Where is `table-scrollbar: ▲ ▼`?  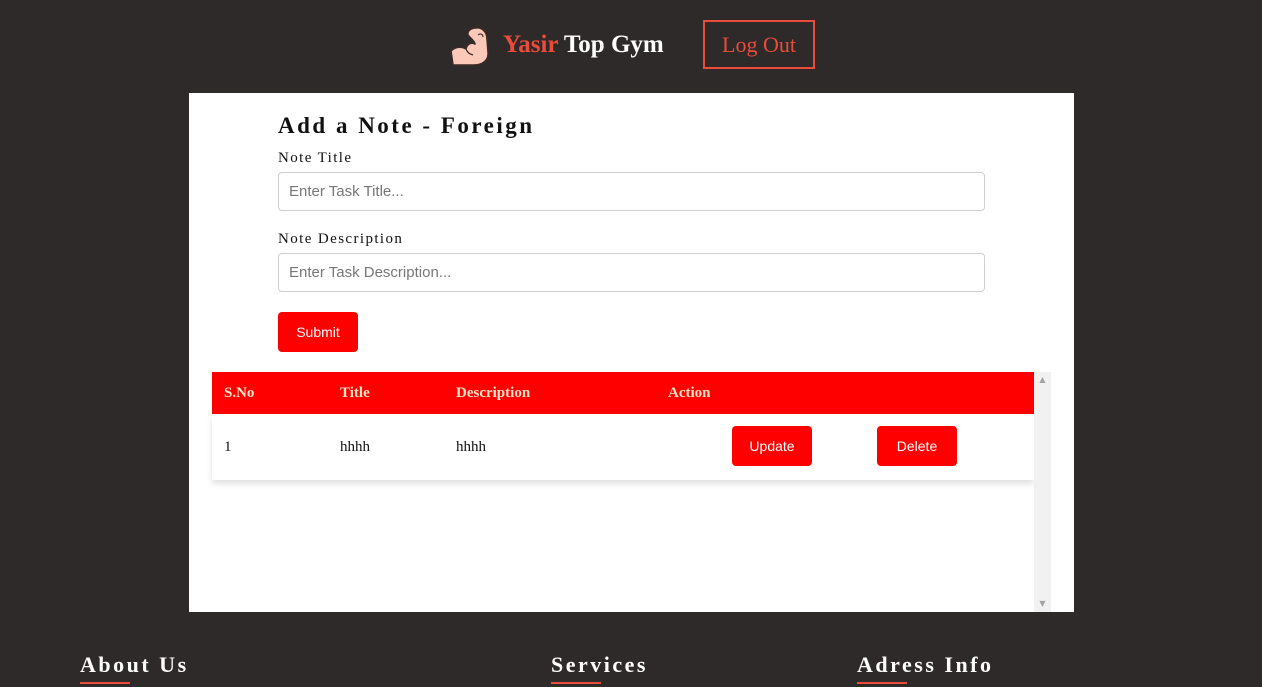 table-scrollbar: ▲ ▼ is located at coordinates (1042, 492).